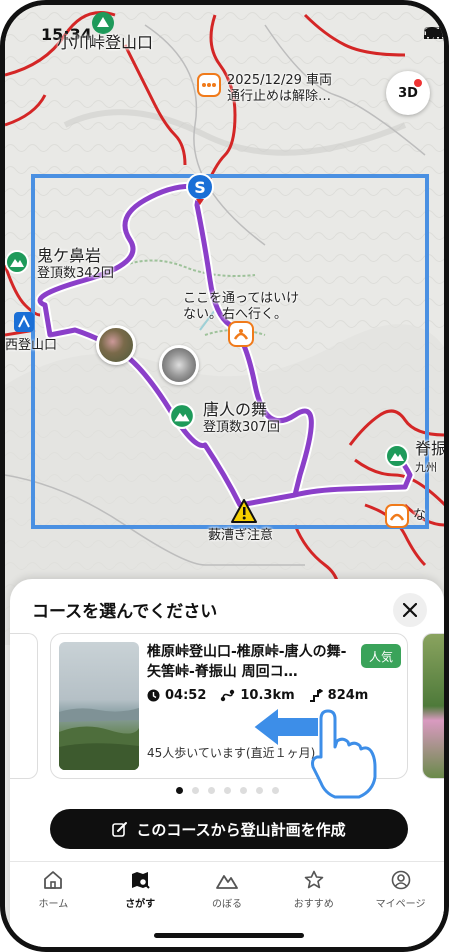 This screenshot has width=449, height=952. What do you see at coordinates (75, 273) in the screenshot?
I see `map-label-peak-onigahana-count: 登頂数342回` at bounding box center [75, 273].